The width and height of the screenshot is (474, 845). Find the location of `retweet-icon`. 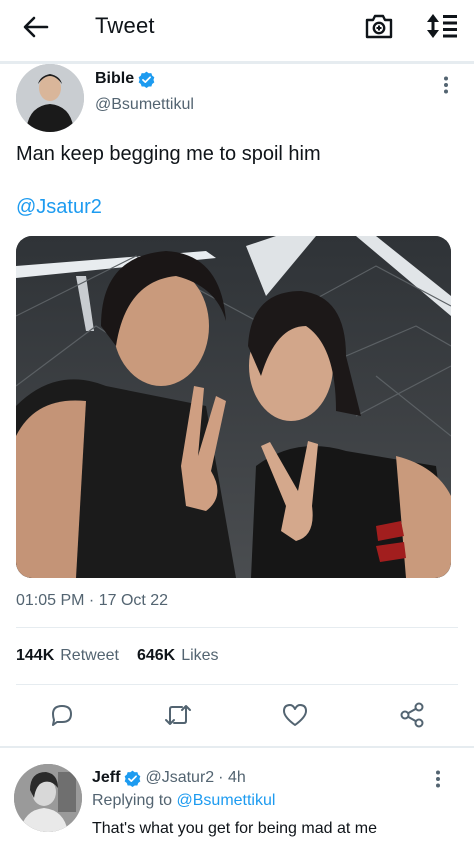

retweet-icon is located at coordinates (178, 715).